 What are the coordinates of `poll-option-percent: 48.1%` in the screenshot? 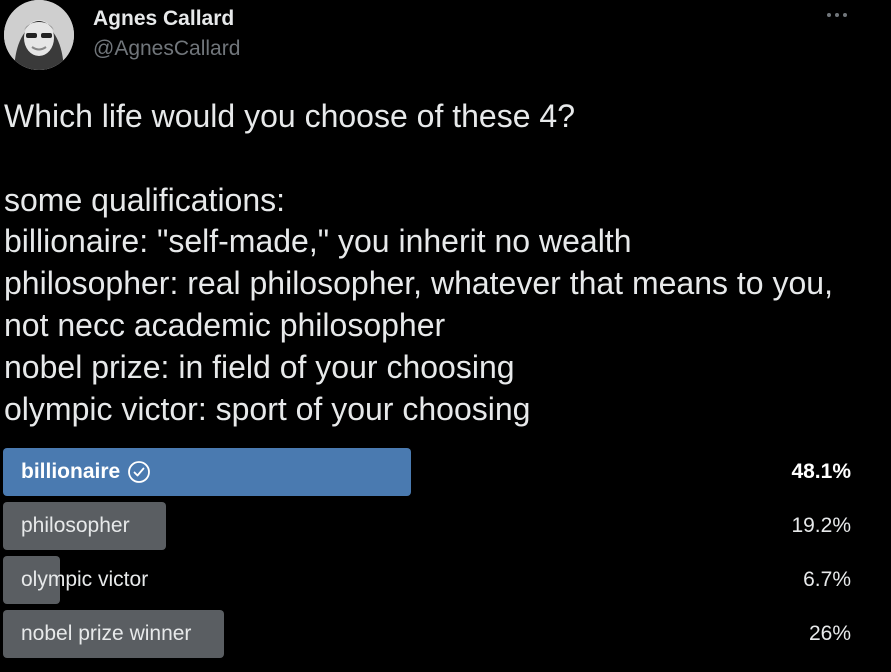 It's located at (821, 471).